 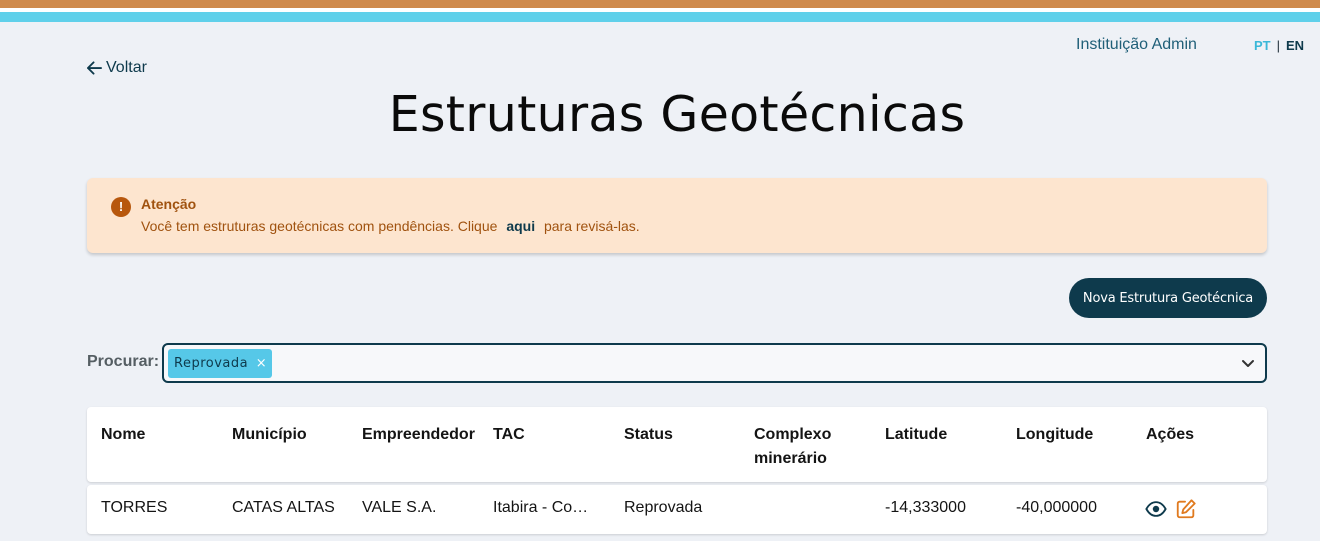 What do you see at coordinates (804, 447) in the screenshot?
I see `col-header-complexo: Complexo minerário` at bounding box center [804, 447].